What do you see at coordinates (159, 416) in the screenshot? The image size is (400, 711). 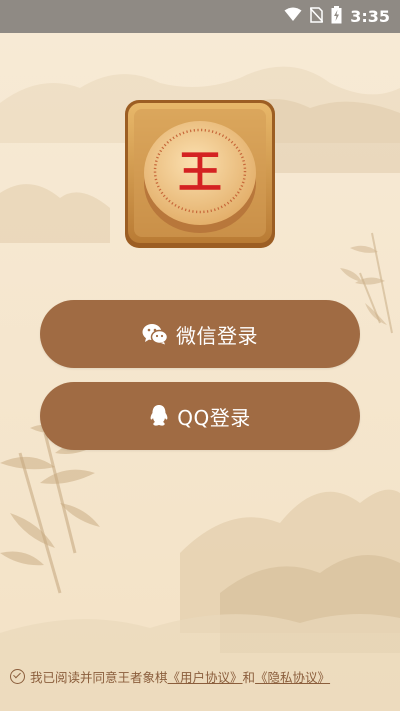 I see `qq-penguin-icon` at bounding box center [159, 416].